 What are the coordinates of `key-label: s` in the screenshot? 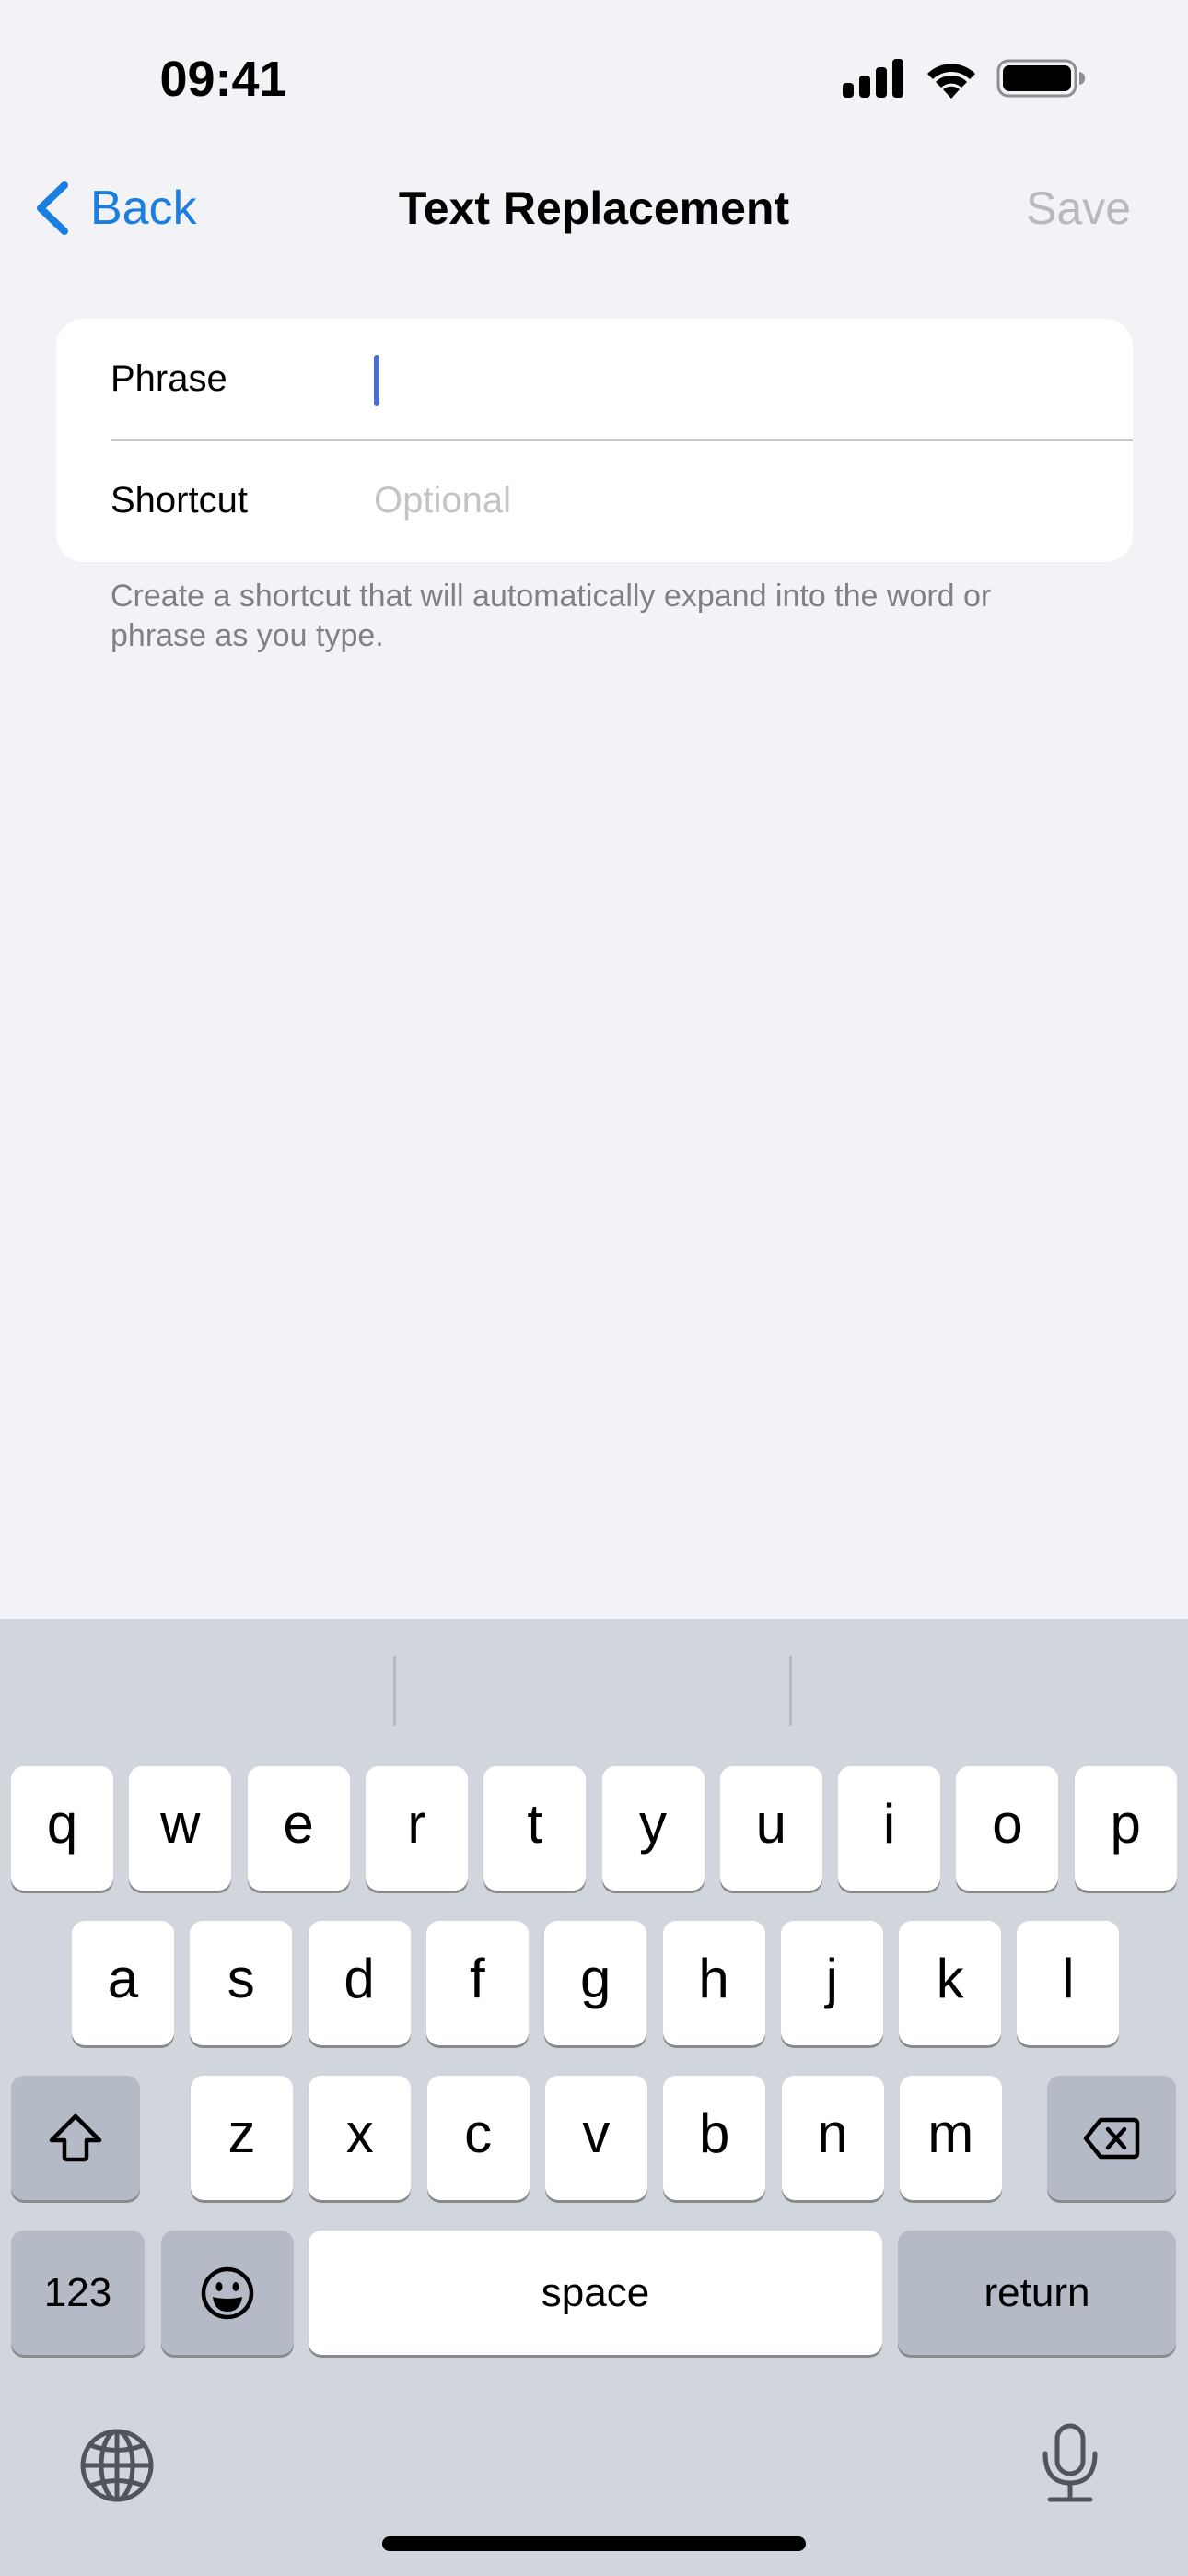 It's located at (241, 1978).